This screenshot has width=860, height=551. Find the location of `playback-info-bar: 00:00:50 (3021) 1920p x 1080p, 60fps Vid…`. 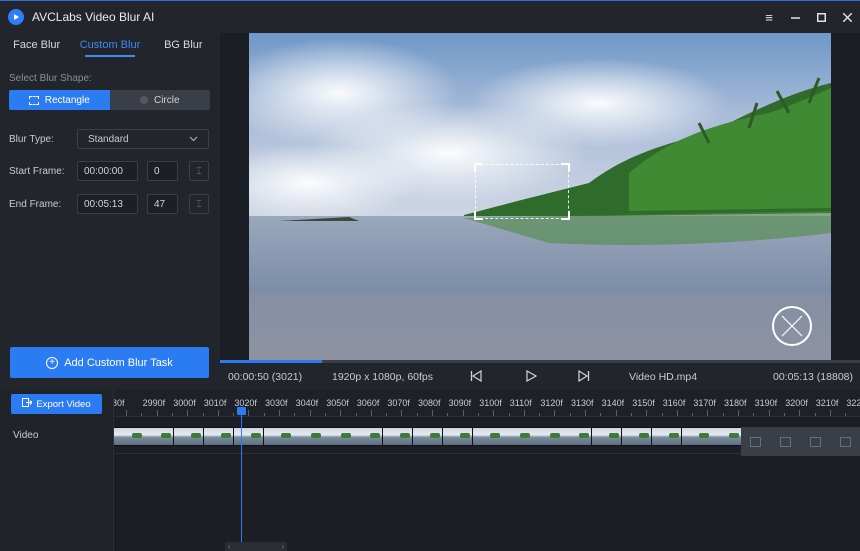

playback-info-bar: 00:00:50 (3021) 1920p x 1080p, 60fps Vid… is located at coordinates (540, 376).